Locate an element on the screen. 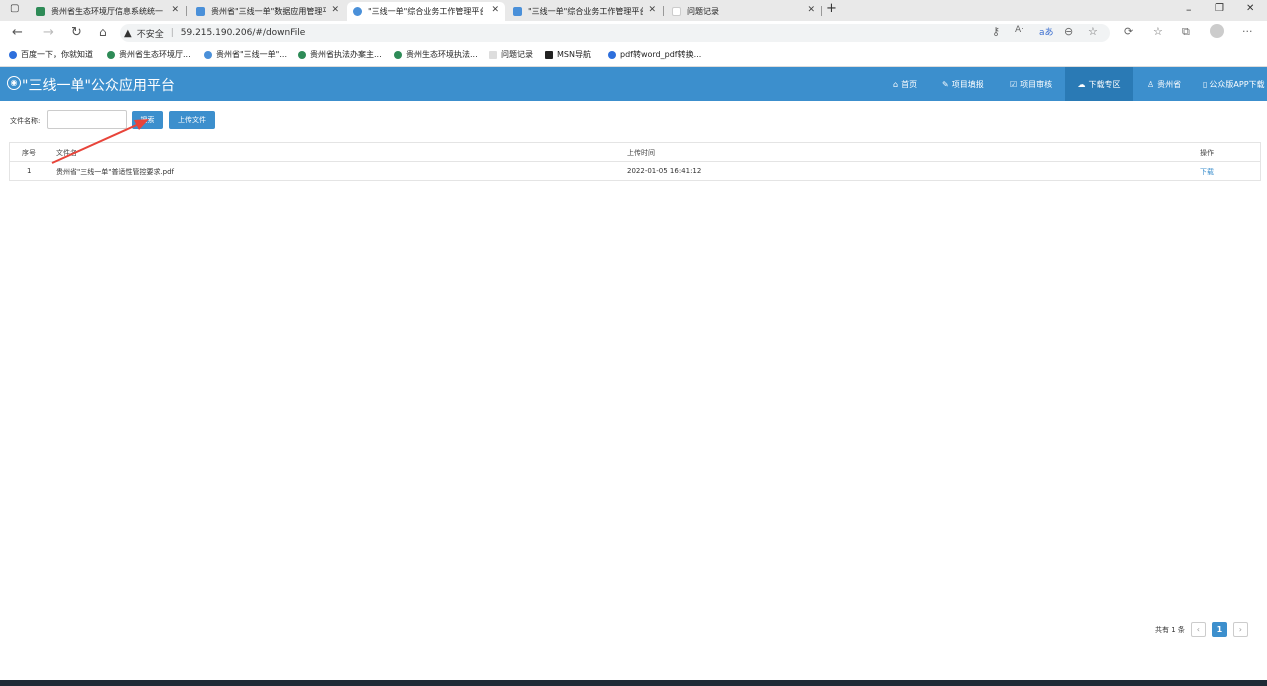 This screenshot has width=1267, height=686. tab-title: 贵州省"三线一单"数据应用管理平 is located at coordinates (268, 11).